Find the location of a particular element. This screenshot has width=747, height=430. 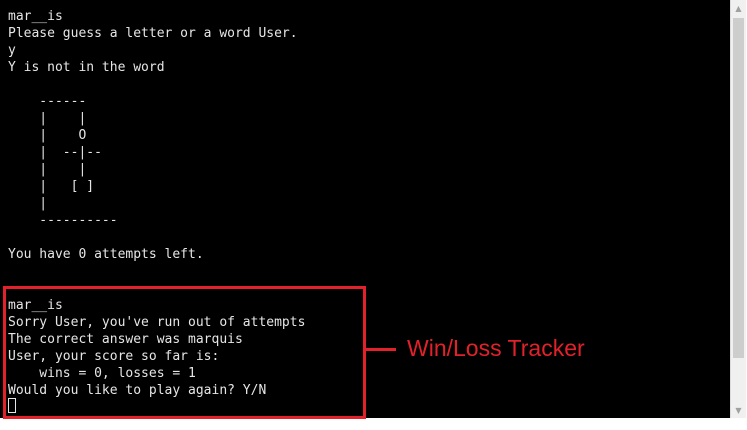

scroll-thumb is located at coordinates (738, 188).